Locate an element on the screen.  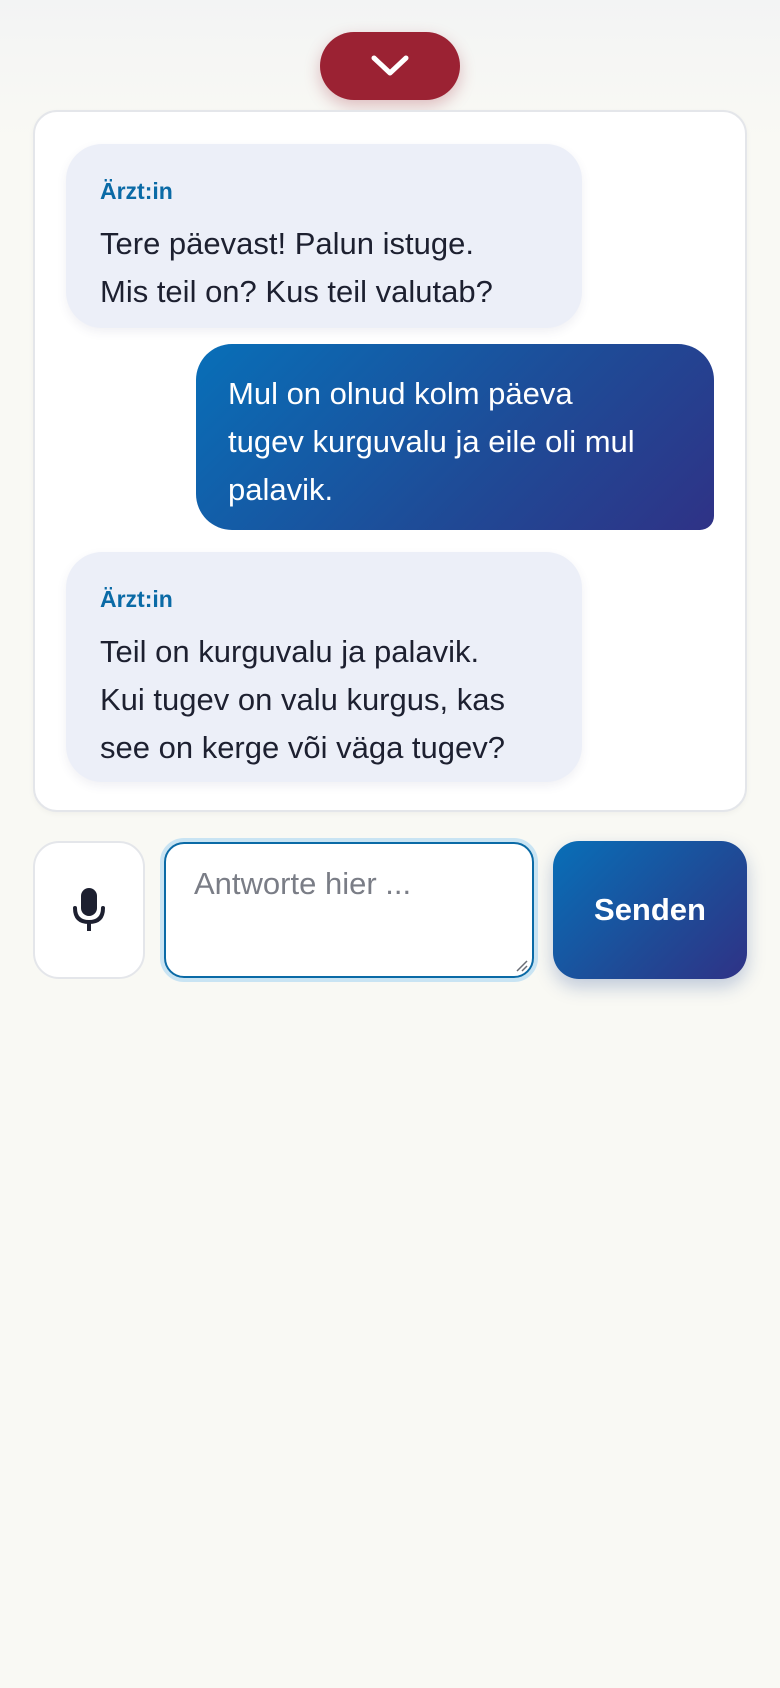
microphone-button is located at coordinates (89, 910).